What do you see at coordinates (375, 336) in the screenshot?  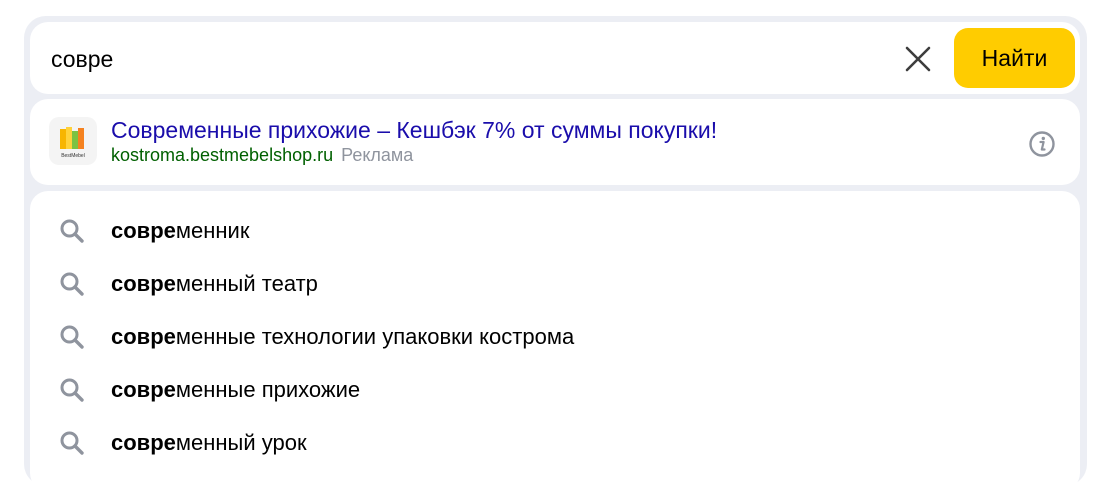 I see `suggestion-rest: менные технологии упаковки кострома` at bounding box center [375, 336].